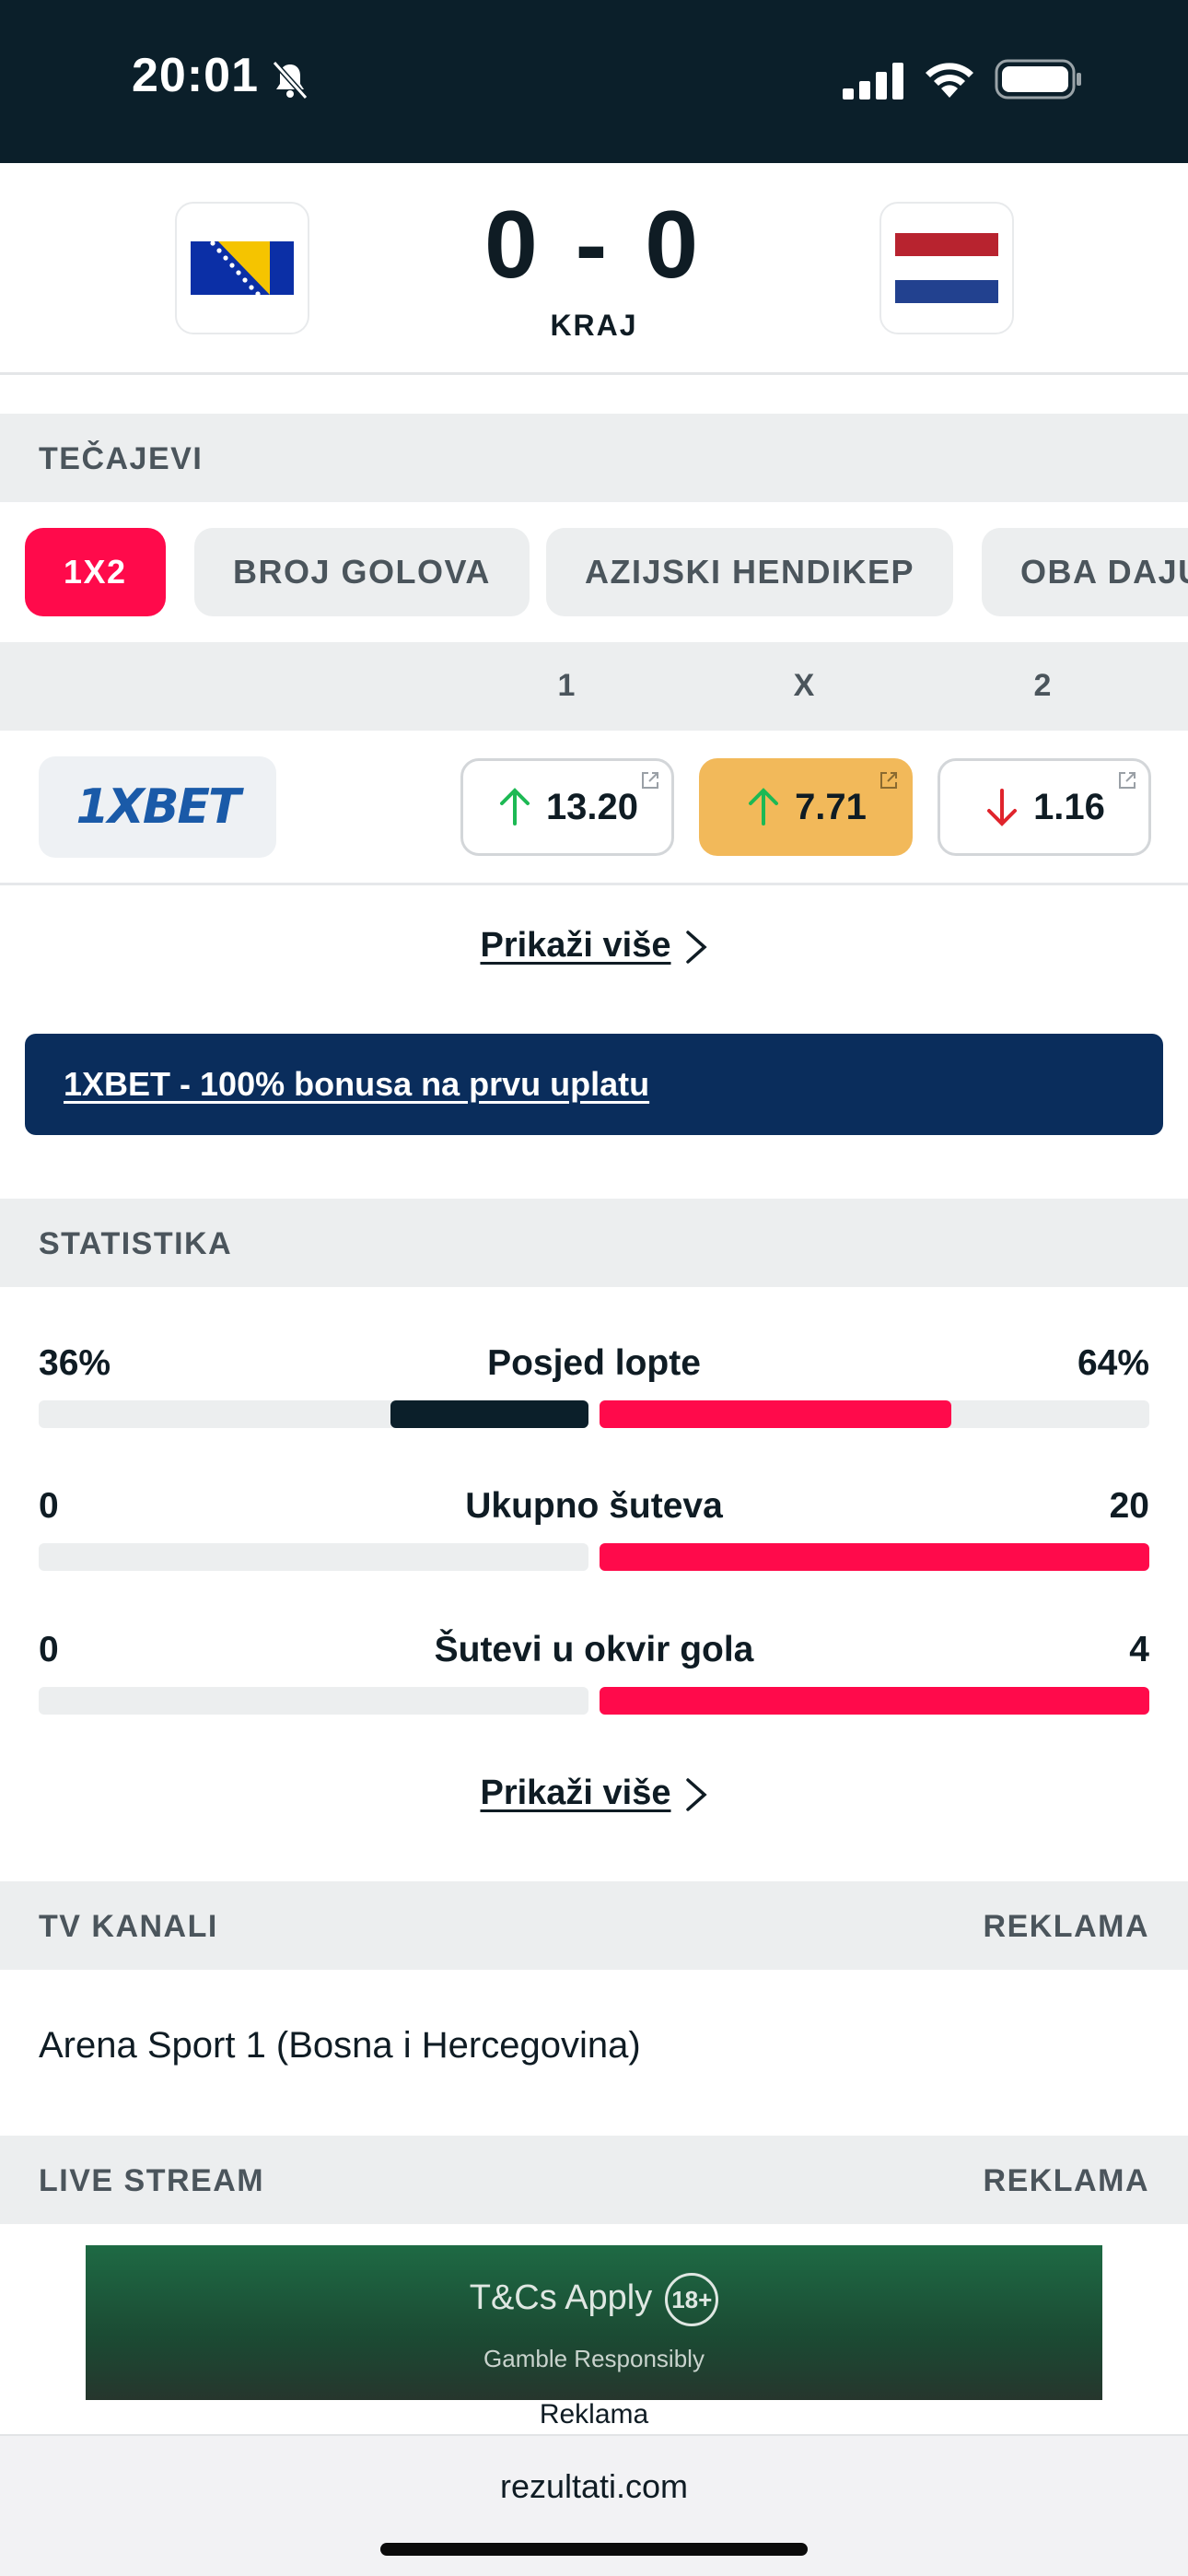  Describe the element at coordinates (340, 2046) in the screenshot. I see `tv-channel-item: Arena Sport 1 (Bosna i Hercegovina)` at that location.